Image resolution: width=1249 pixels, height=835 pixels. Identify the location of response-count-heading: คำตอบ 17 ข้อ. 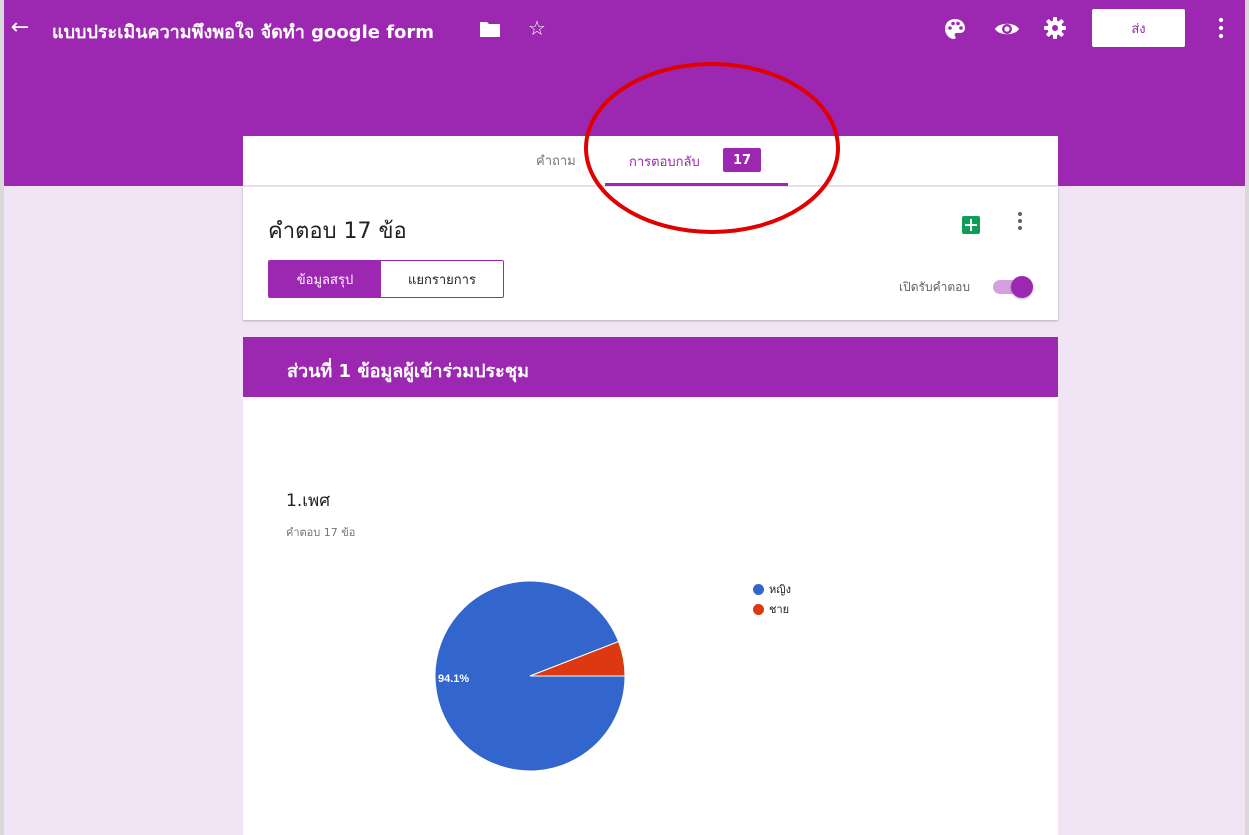
(337, 231).